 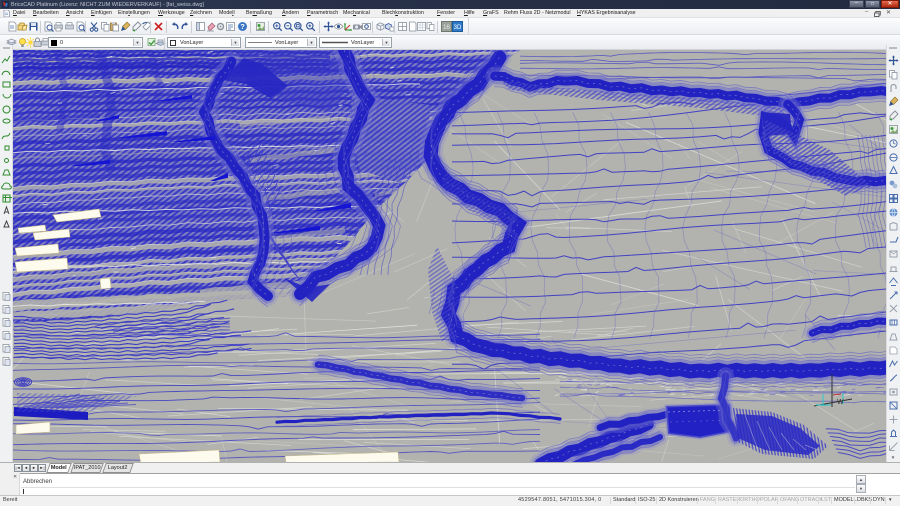 I want to click on svg-text: 3D, so click(x=458, y=28).